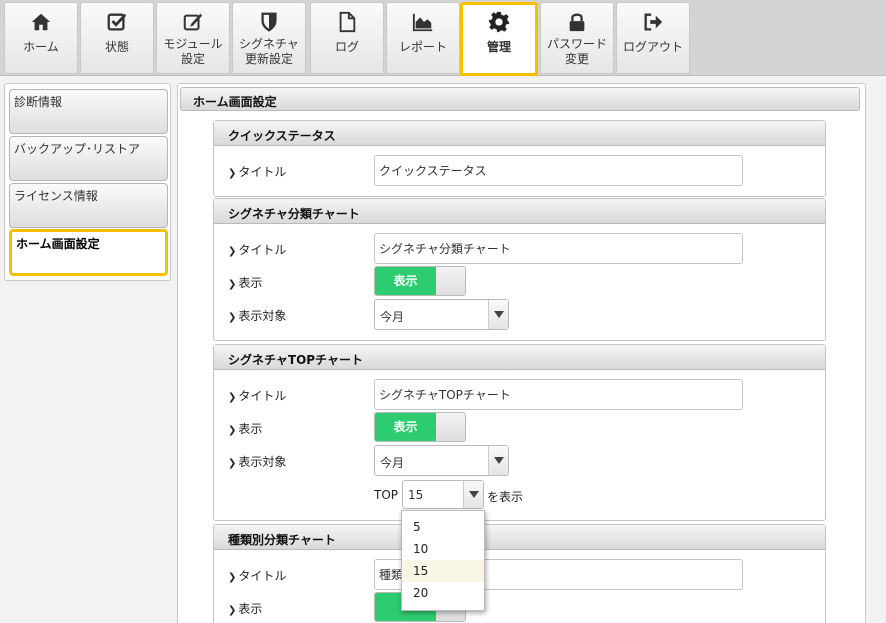  I want to click on lock-icon, so click(577, 22).